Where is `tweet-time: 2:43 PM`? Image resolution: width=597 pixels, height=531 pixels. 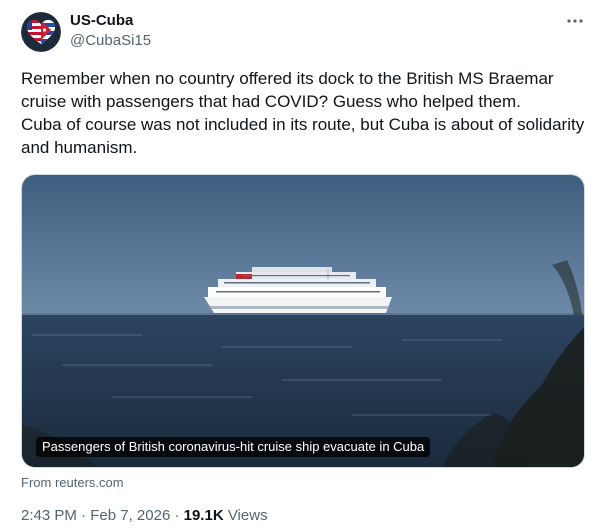
tweet-time: 2:43 PM is located at coordinates (49, 515).